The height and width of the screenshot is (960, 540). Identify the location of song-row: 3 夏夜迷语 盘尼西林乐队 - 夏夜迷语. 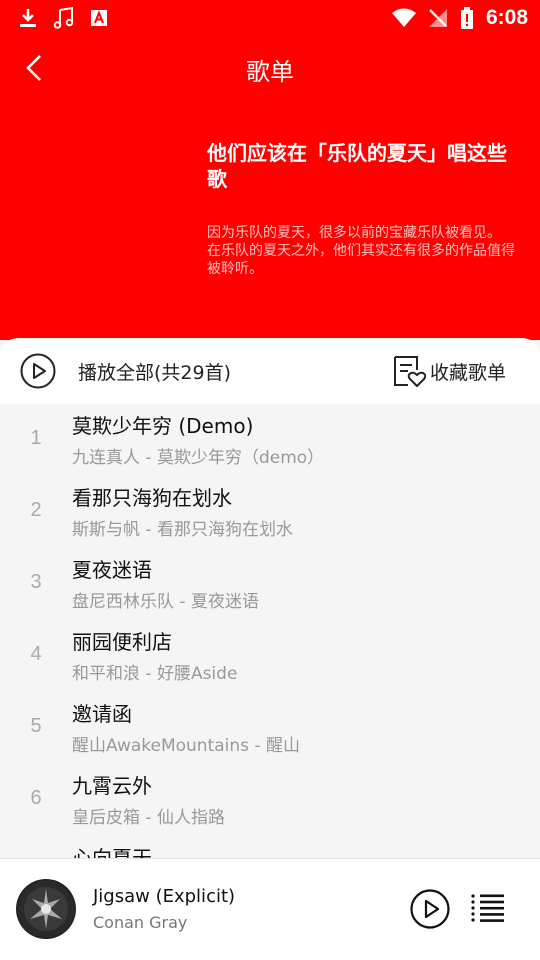
(270, 584).